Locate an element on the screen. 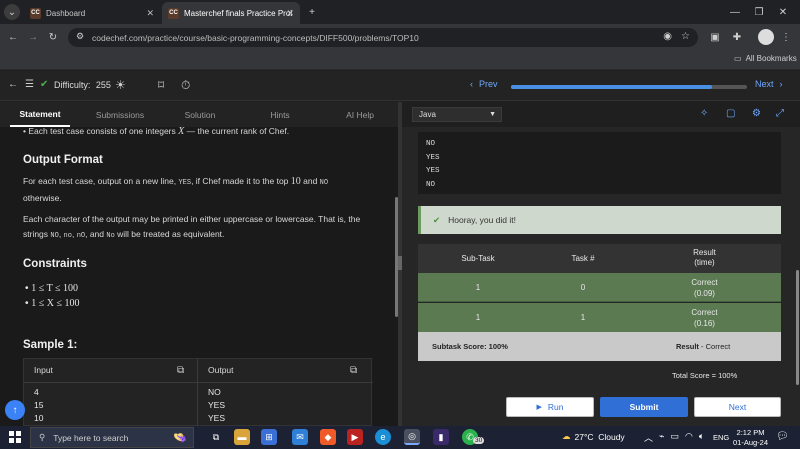 The height and width of the screenshot is (449, 800). language-indicator: ENG is located at coordinates (721, 437).